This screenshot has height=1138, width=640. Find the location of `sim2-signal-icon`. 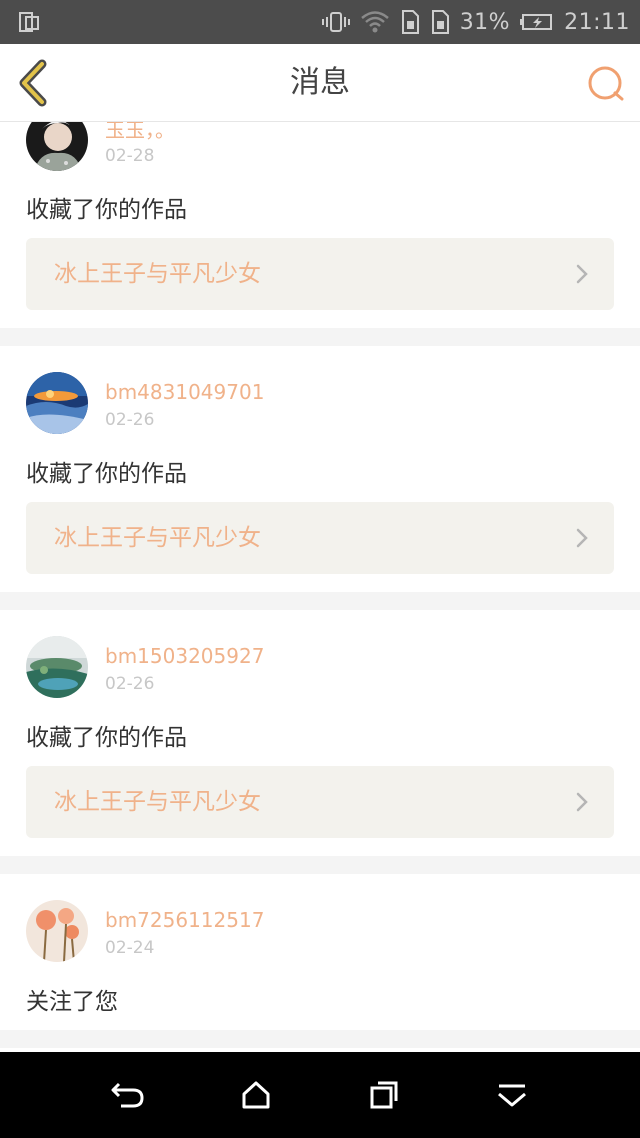

sim2-signal-icon is located at coordinates (440, 22).